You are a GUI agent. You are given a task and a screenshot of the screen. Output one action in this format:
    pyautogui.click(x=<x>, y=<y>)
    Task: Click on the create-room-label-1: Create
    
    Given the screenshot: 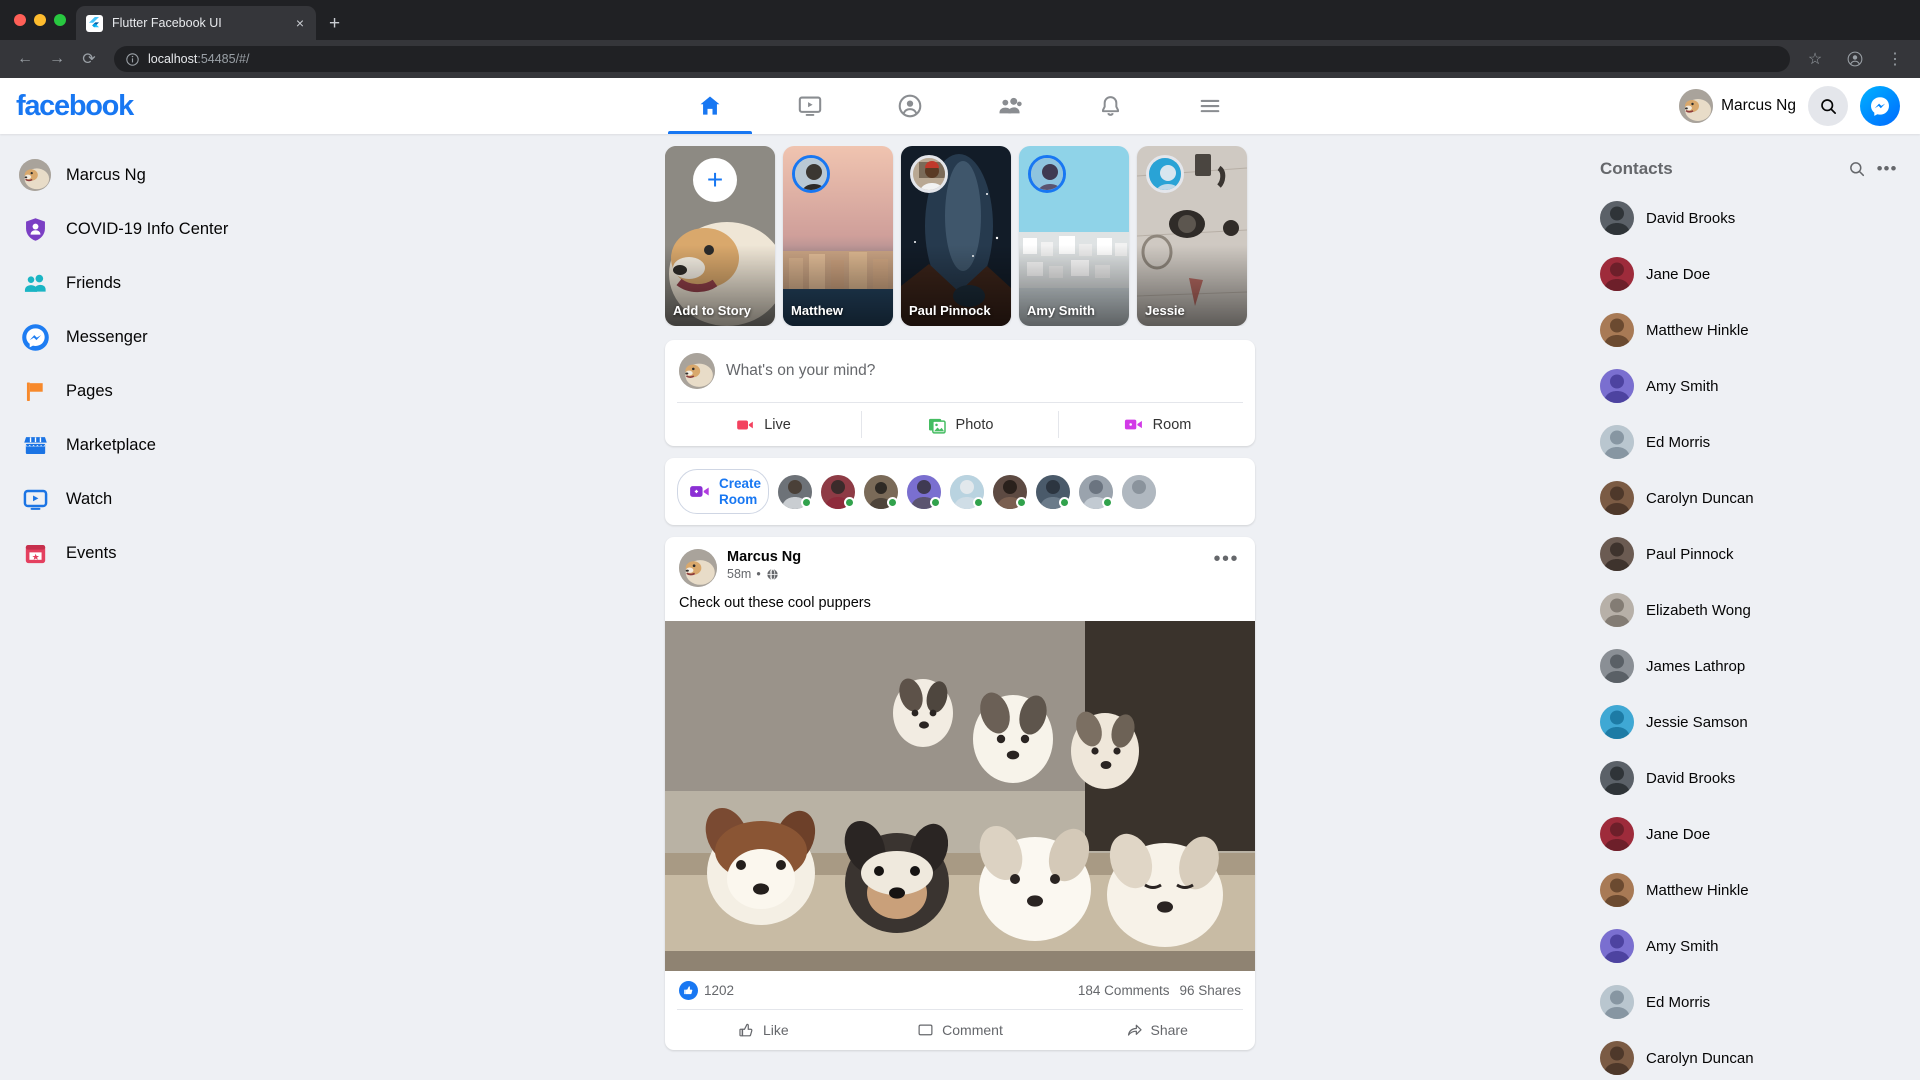 What is the action you would take?
    pyautogui.click(x=740, y=483)
    